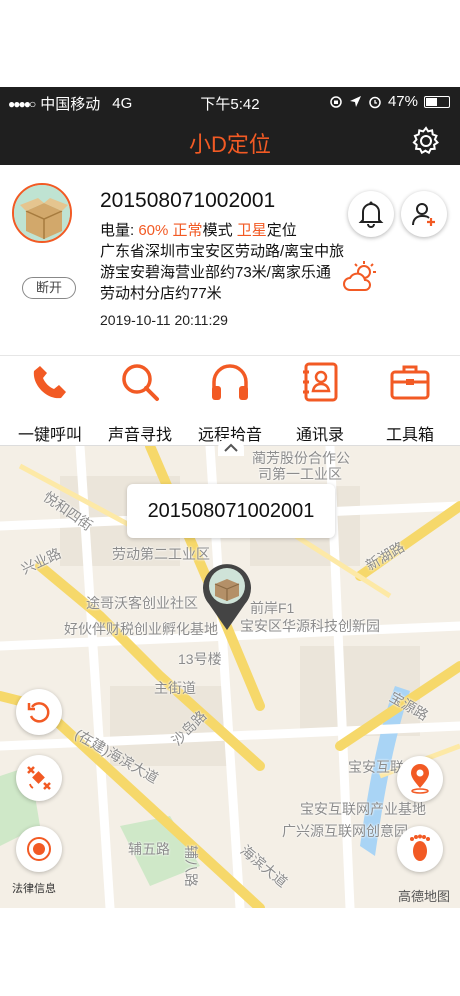 The width and height of the screenshot is (460, 996). Describe the element at coordinates (149, 849) in the screenshot. I see `map-label: 辅五路` at that location.